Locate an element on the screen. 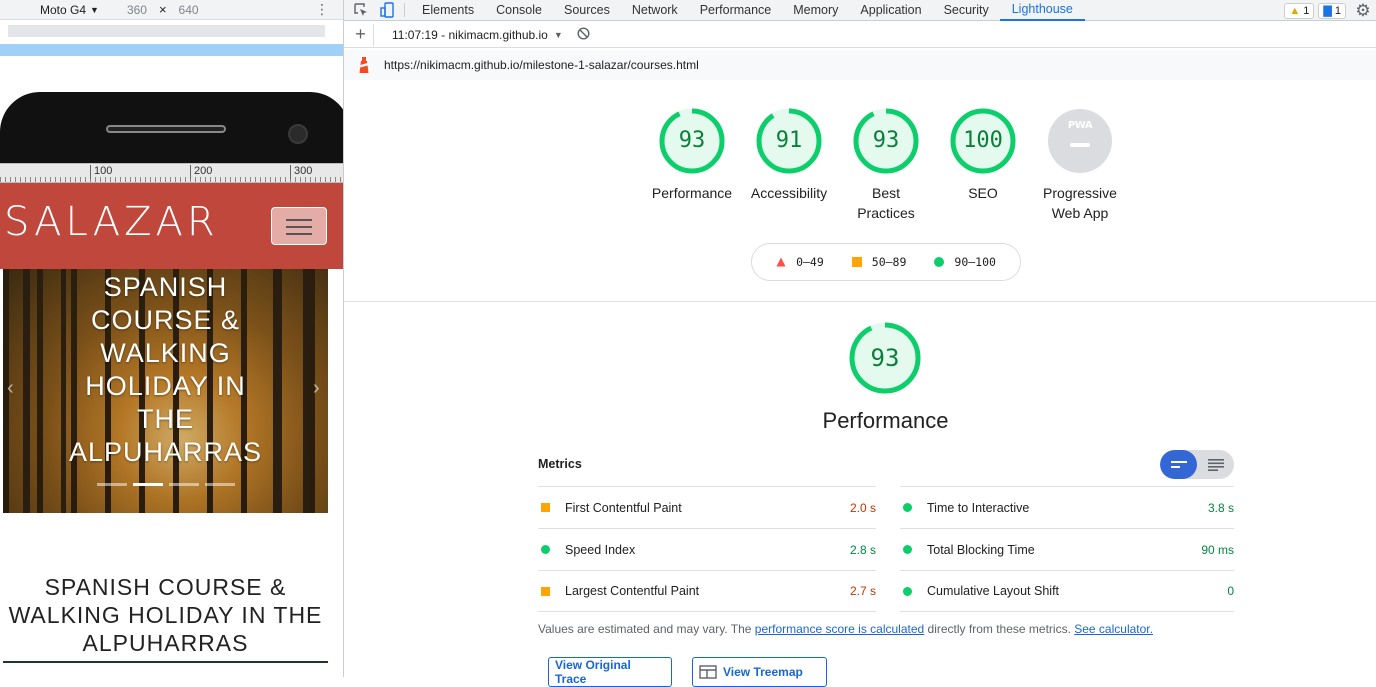 The height and width of the screenshot is (687, 1376). carousel-prev-icon: ‹ is located at coordinates (10, 388).